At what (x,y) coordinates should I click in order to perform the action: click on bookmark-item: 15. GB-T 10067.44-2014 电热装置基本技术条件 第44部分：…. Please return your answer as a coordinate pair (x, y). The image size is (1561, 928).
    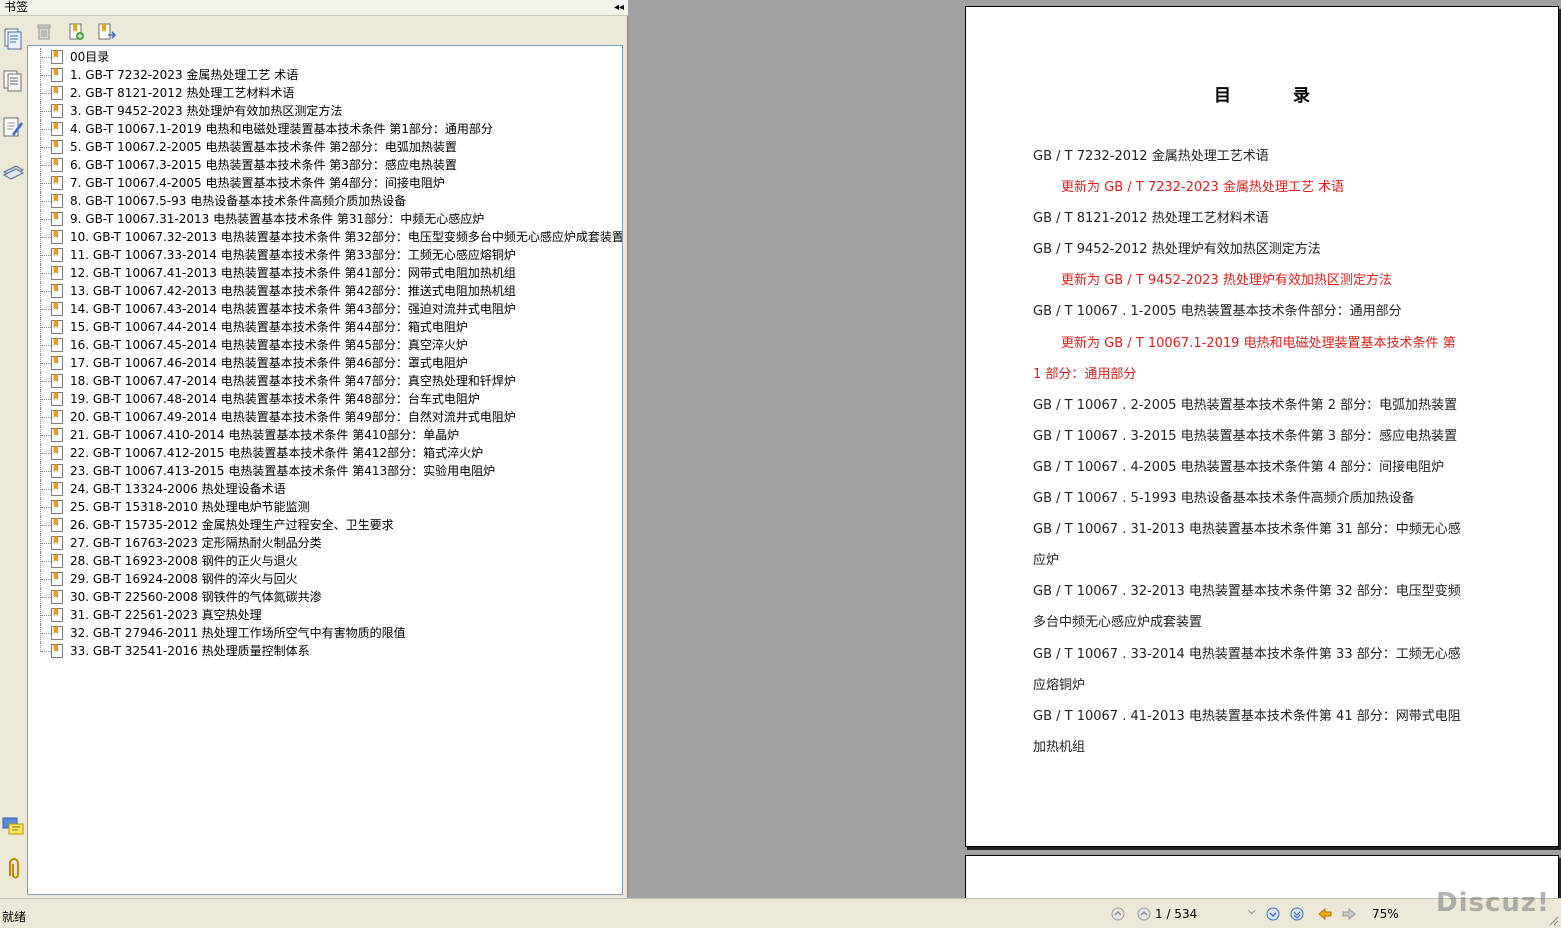
    Looking at the image, I should click on (325, 327).